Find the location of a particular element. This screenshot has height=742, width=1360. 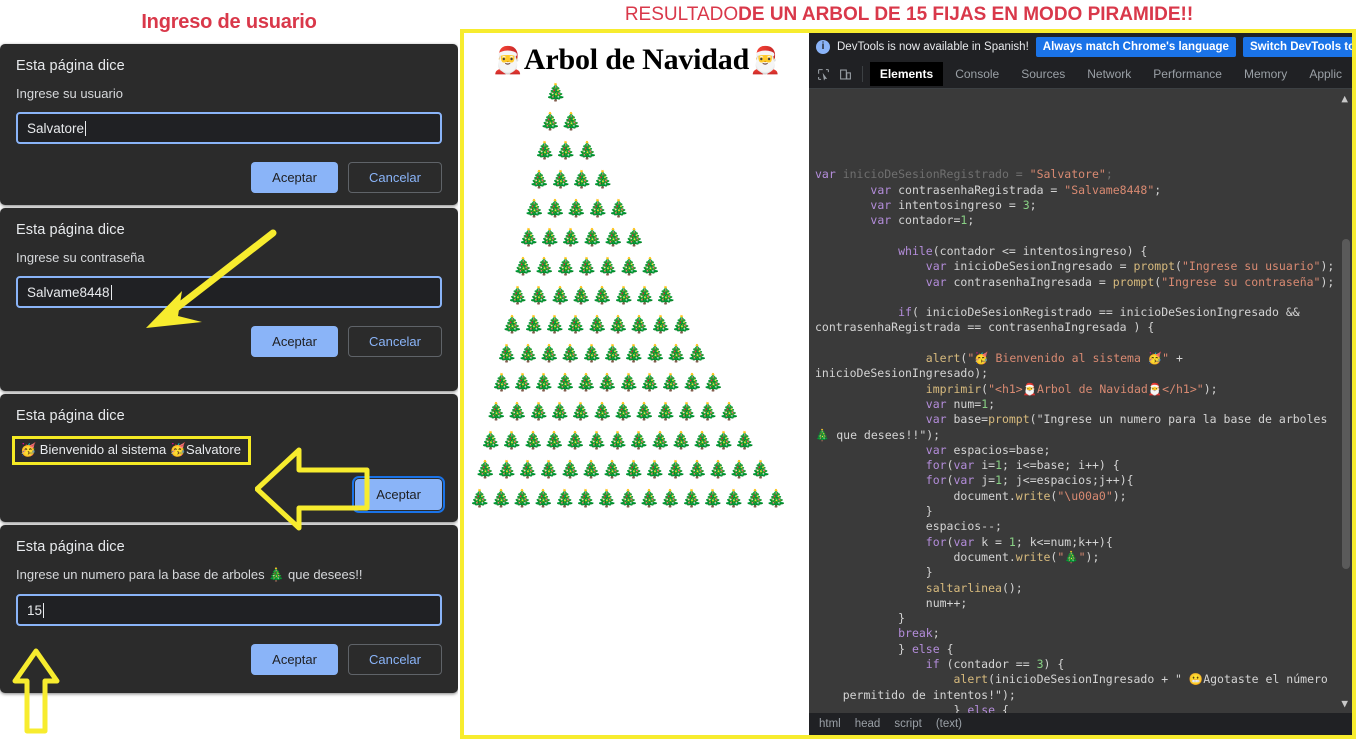

code-line: for(var i=1; i<=base; i++) { is located at coordinates (1022, 465).